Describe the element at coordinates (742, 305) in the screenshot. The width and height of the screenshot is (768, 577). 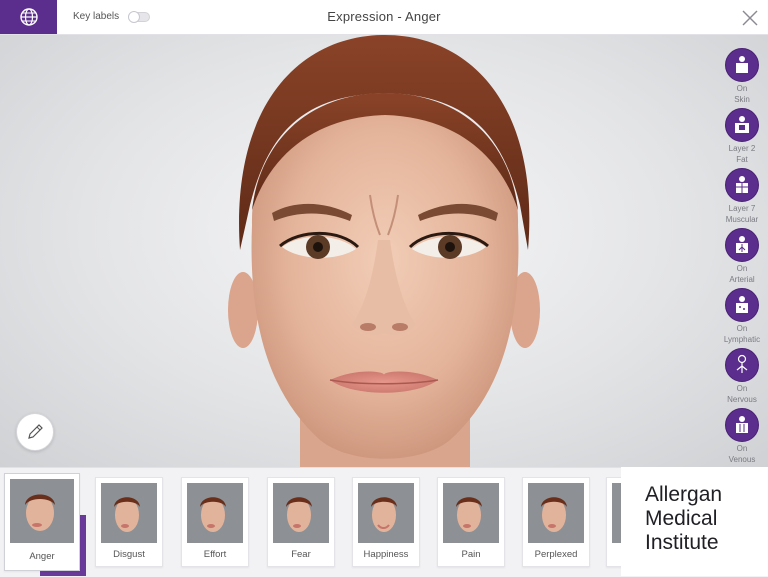
I see `body-lymphatic-icon` at that location.